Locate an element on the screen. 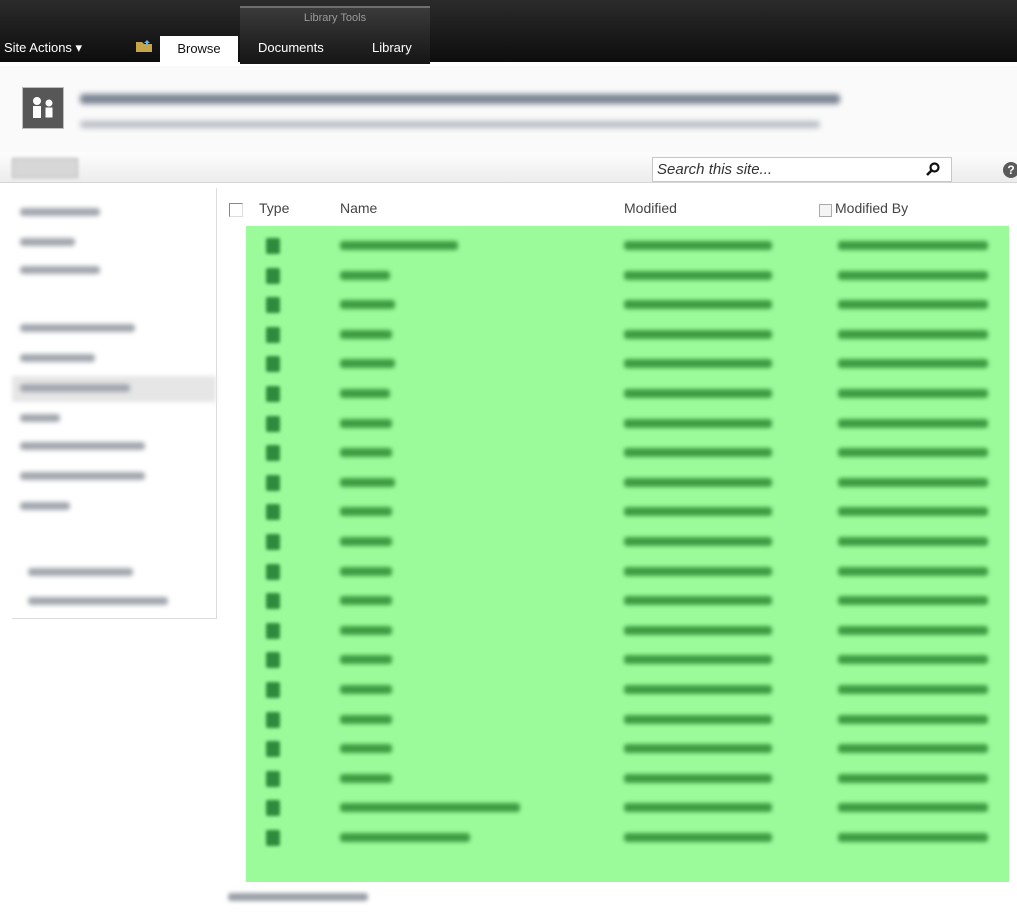  select-all-checkbox is located at coordinates (236, 210).